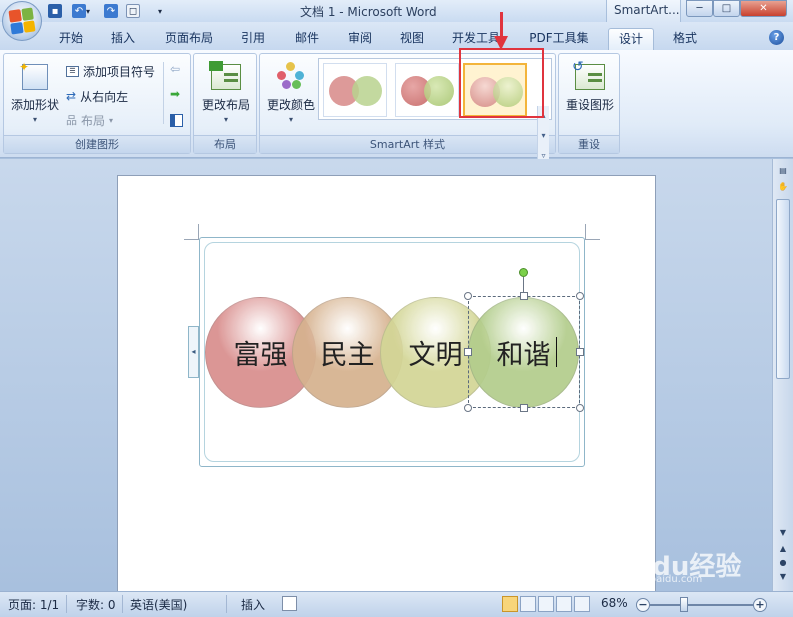 This screenshot has width=793, height=617. Describe the element at coordinates (412, 39) in the screenshot. I see `tab-view: 视图` at that location.